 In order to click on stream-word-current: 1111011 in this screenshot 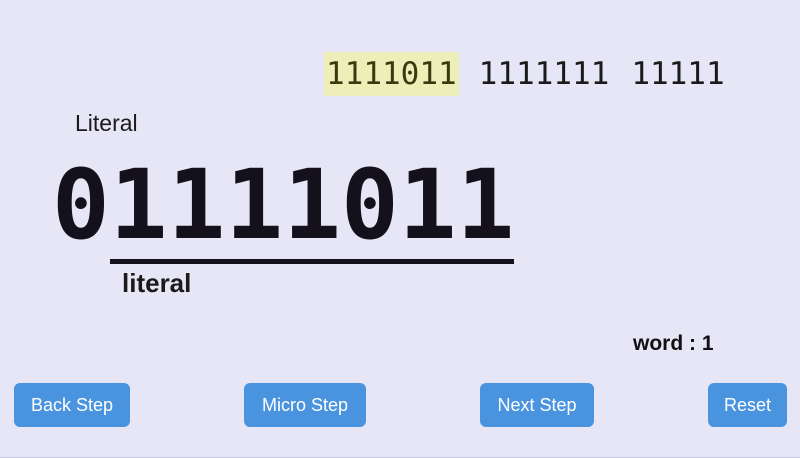, I will do `click(391, 74)`.